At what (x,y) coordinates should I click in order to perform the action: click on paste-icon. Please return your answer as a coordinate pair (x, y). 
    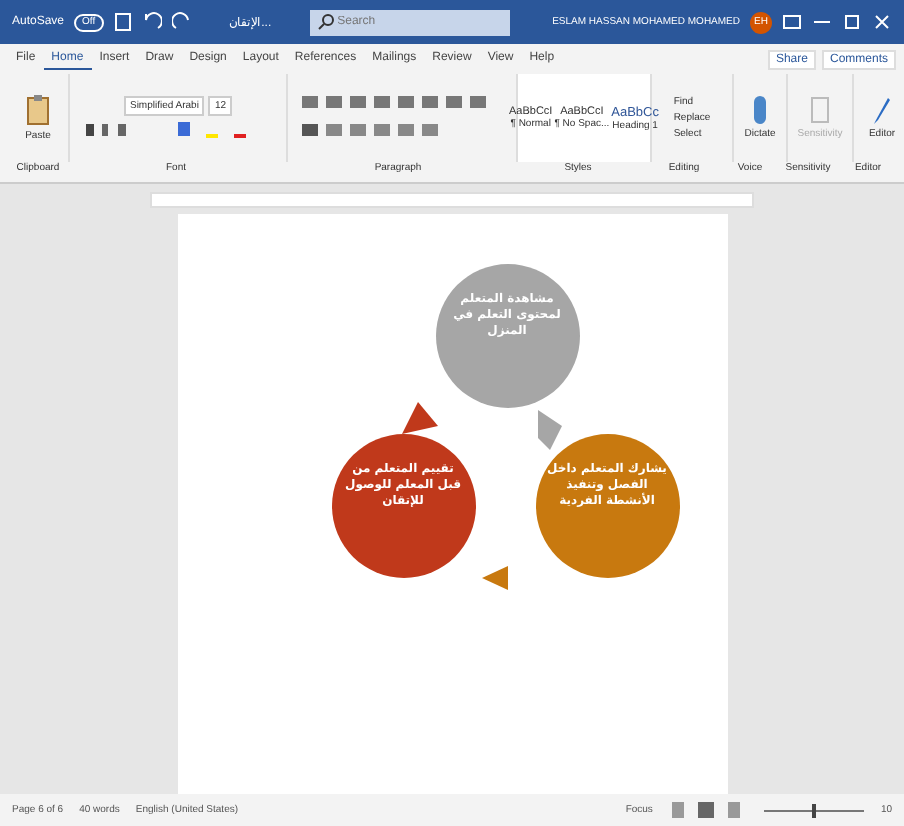
    Looking at the image, I should click on (37, 110).